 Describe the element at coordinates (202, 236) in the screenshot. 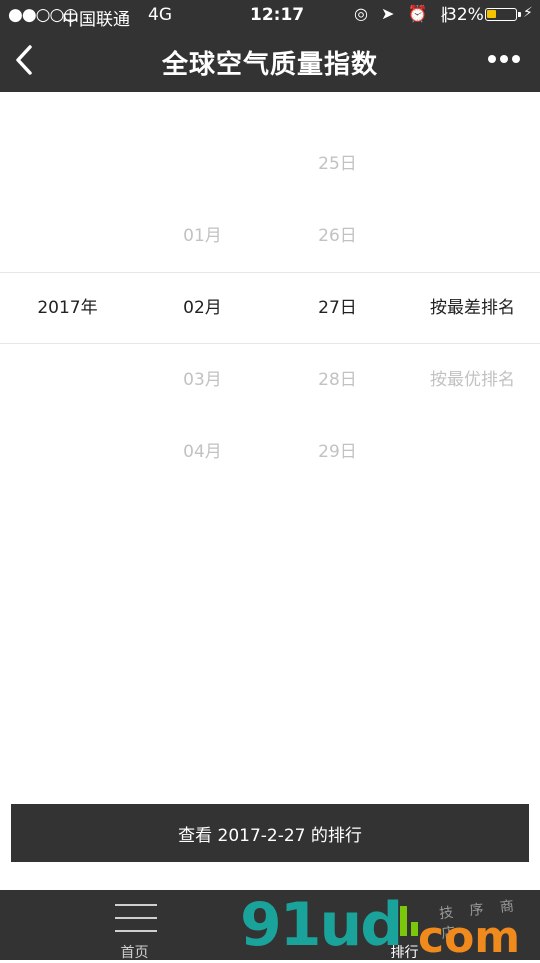

I see `picker-month-item: 01月` at that location.